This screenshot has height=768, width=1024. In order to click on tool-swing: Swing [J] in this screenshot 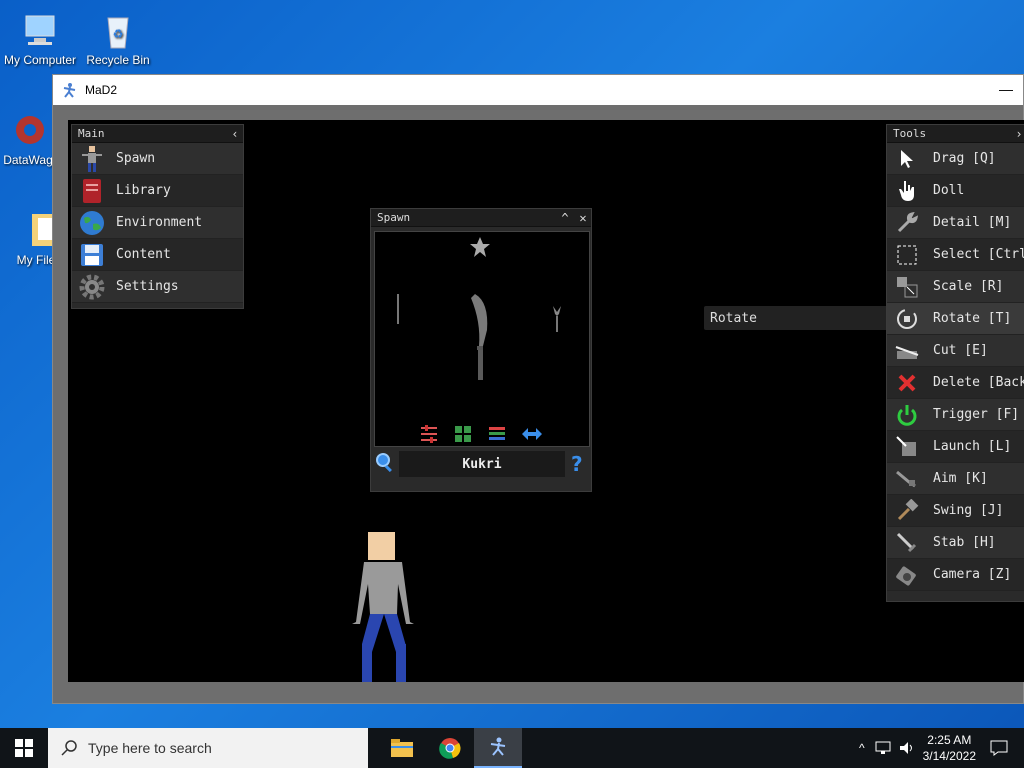, I will do `click(955, 511)`.